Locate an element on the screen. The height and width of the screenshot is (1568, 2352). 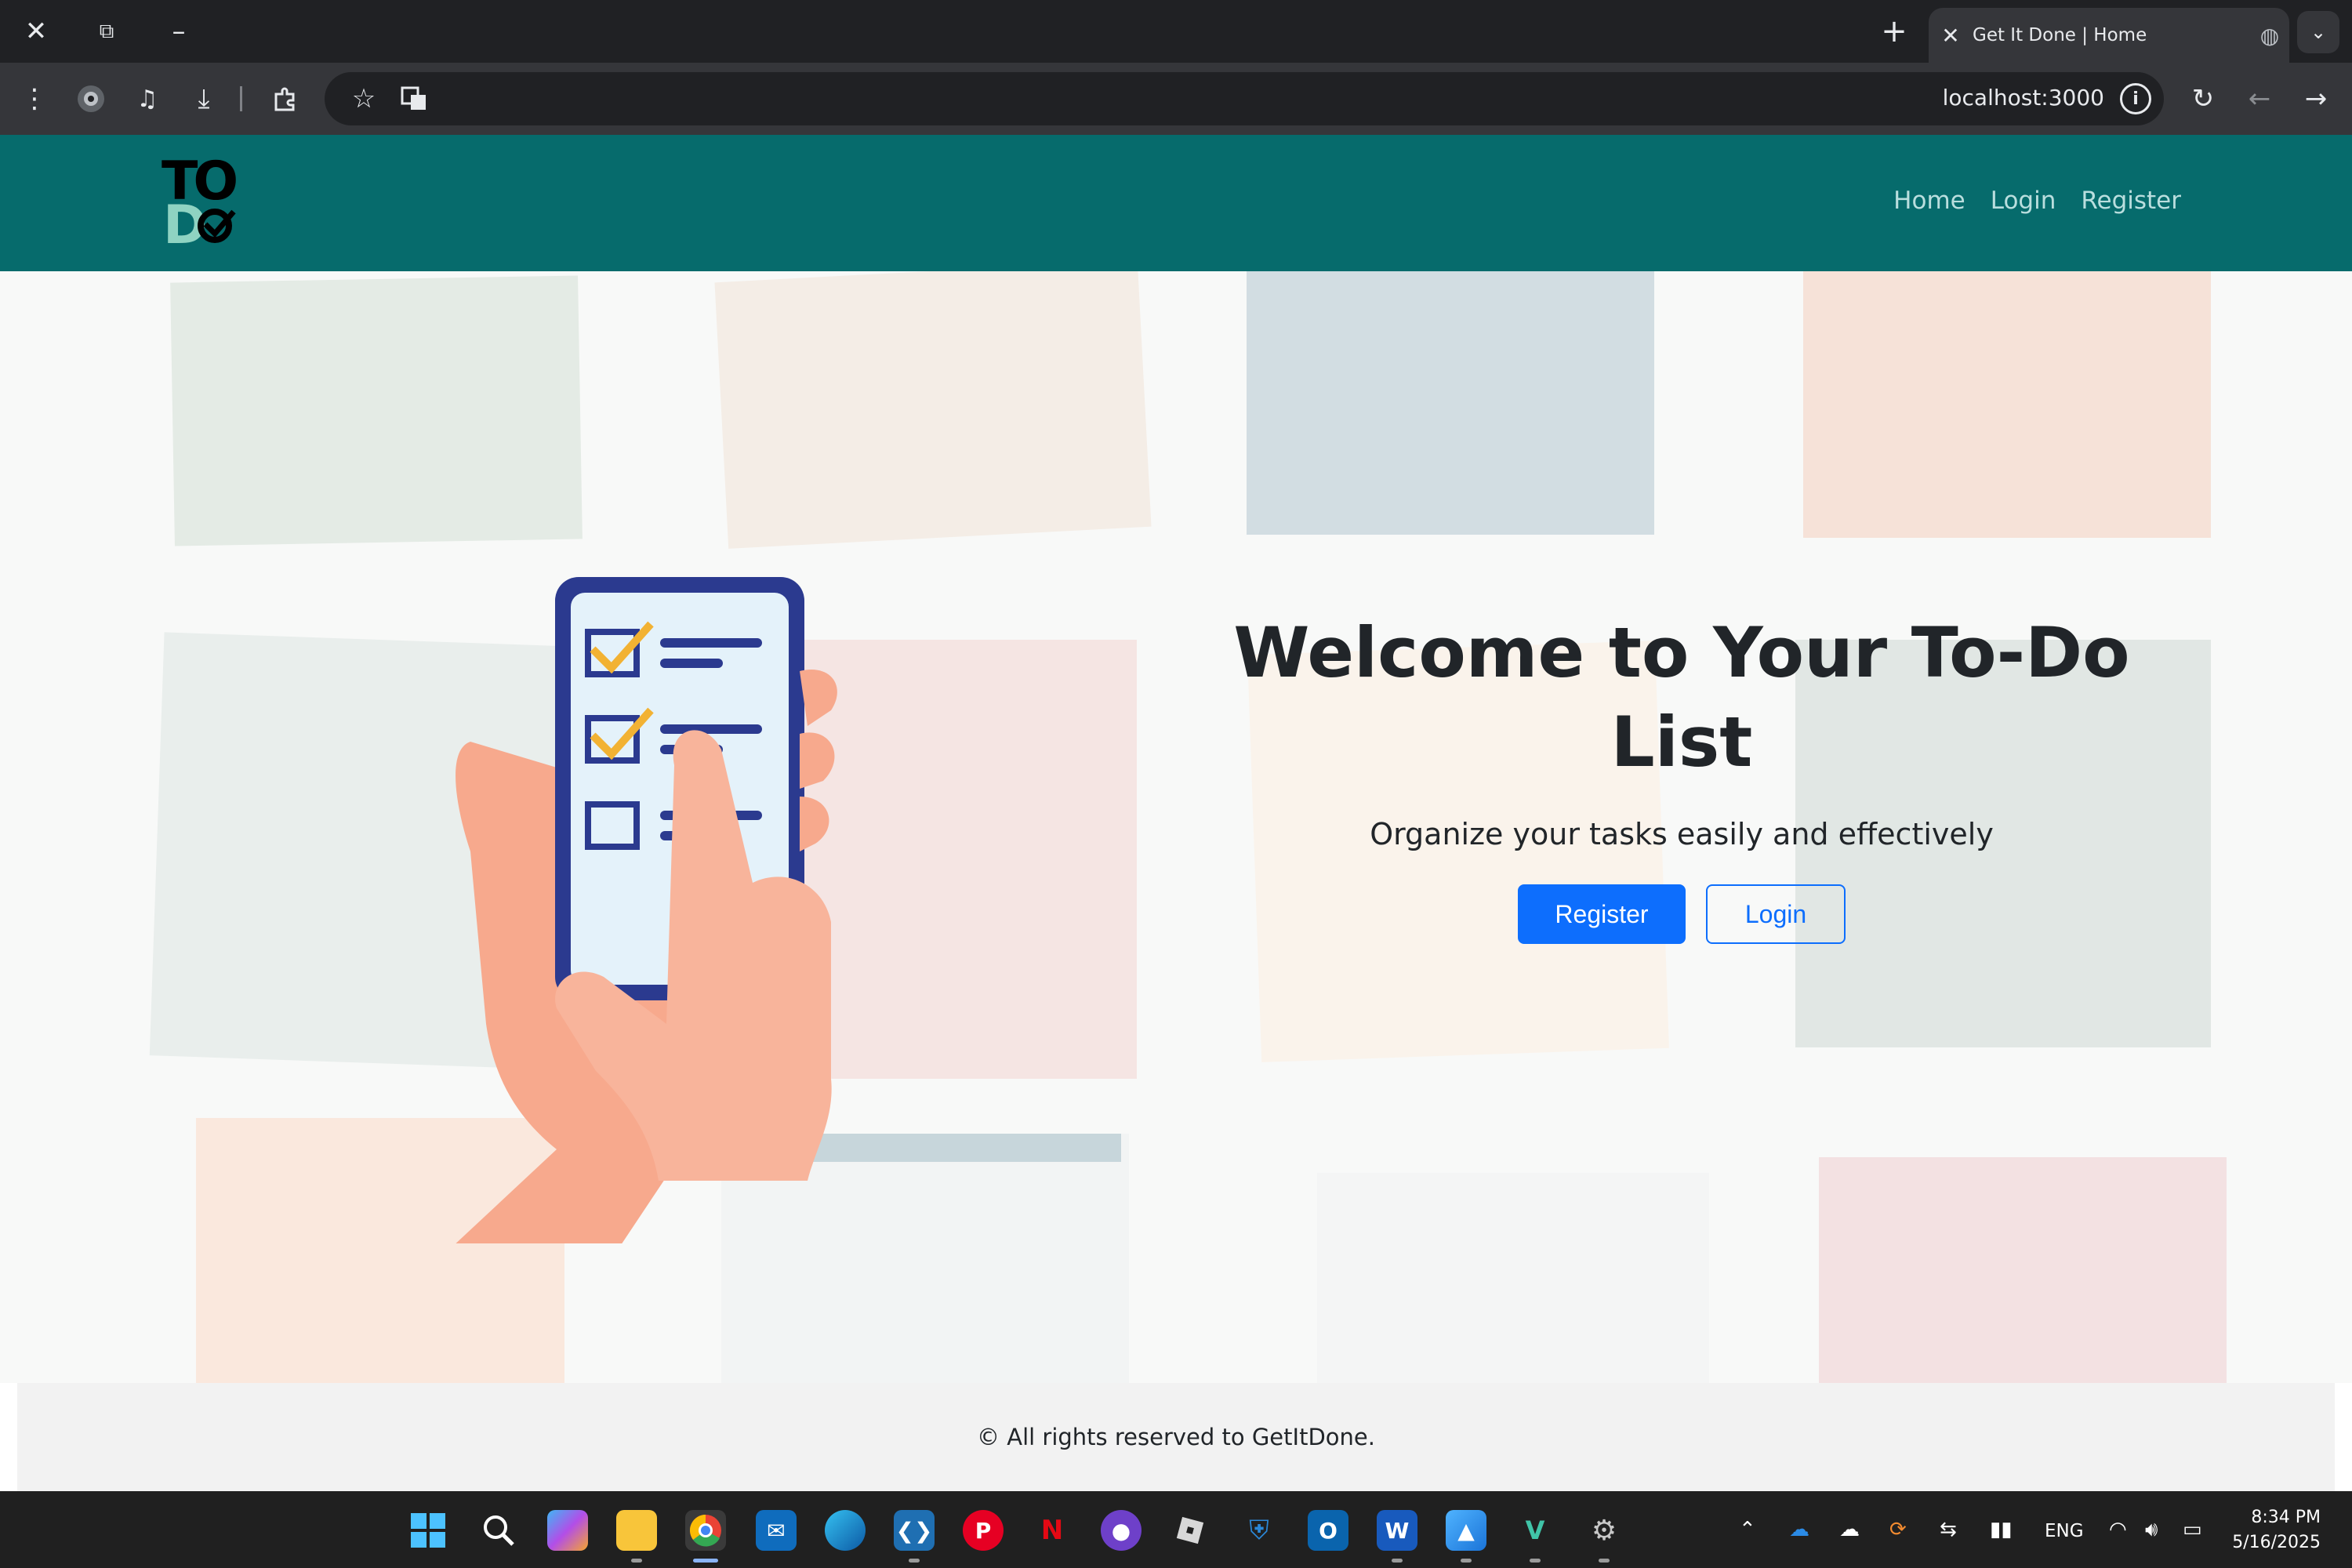
github-icon: ● is located at coordinates (1121, 1530).